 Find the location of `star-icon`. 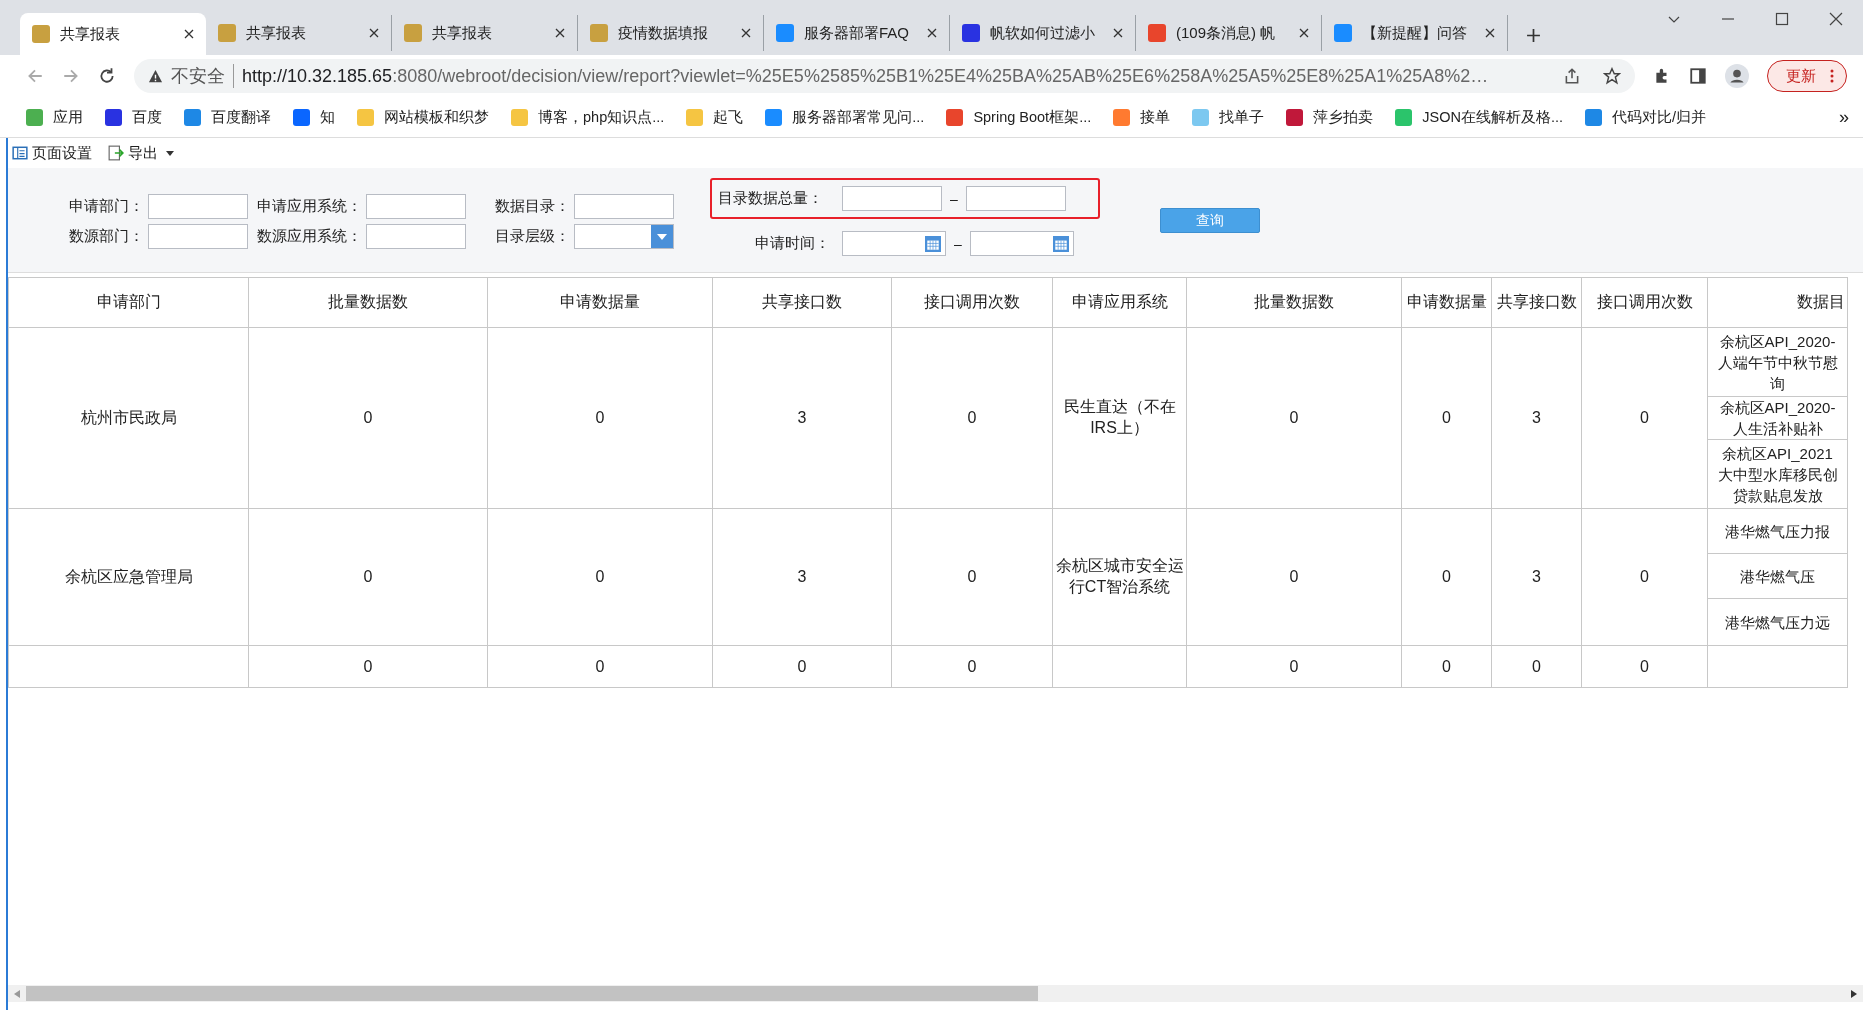

star-icon is located at coordinates (1612, 76).